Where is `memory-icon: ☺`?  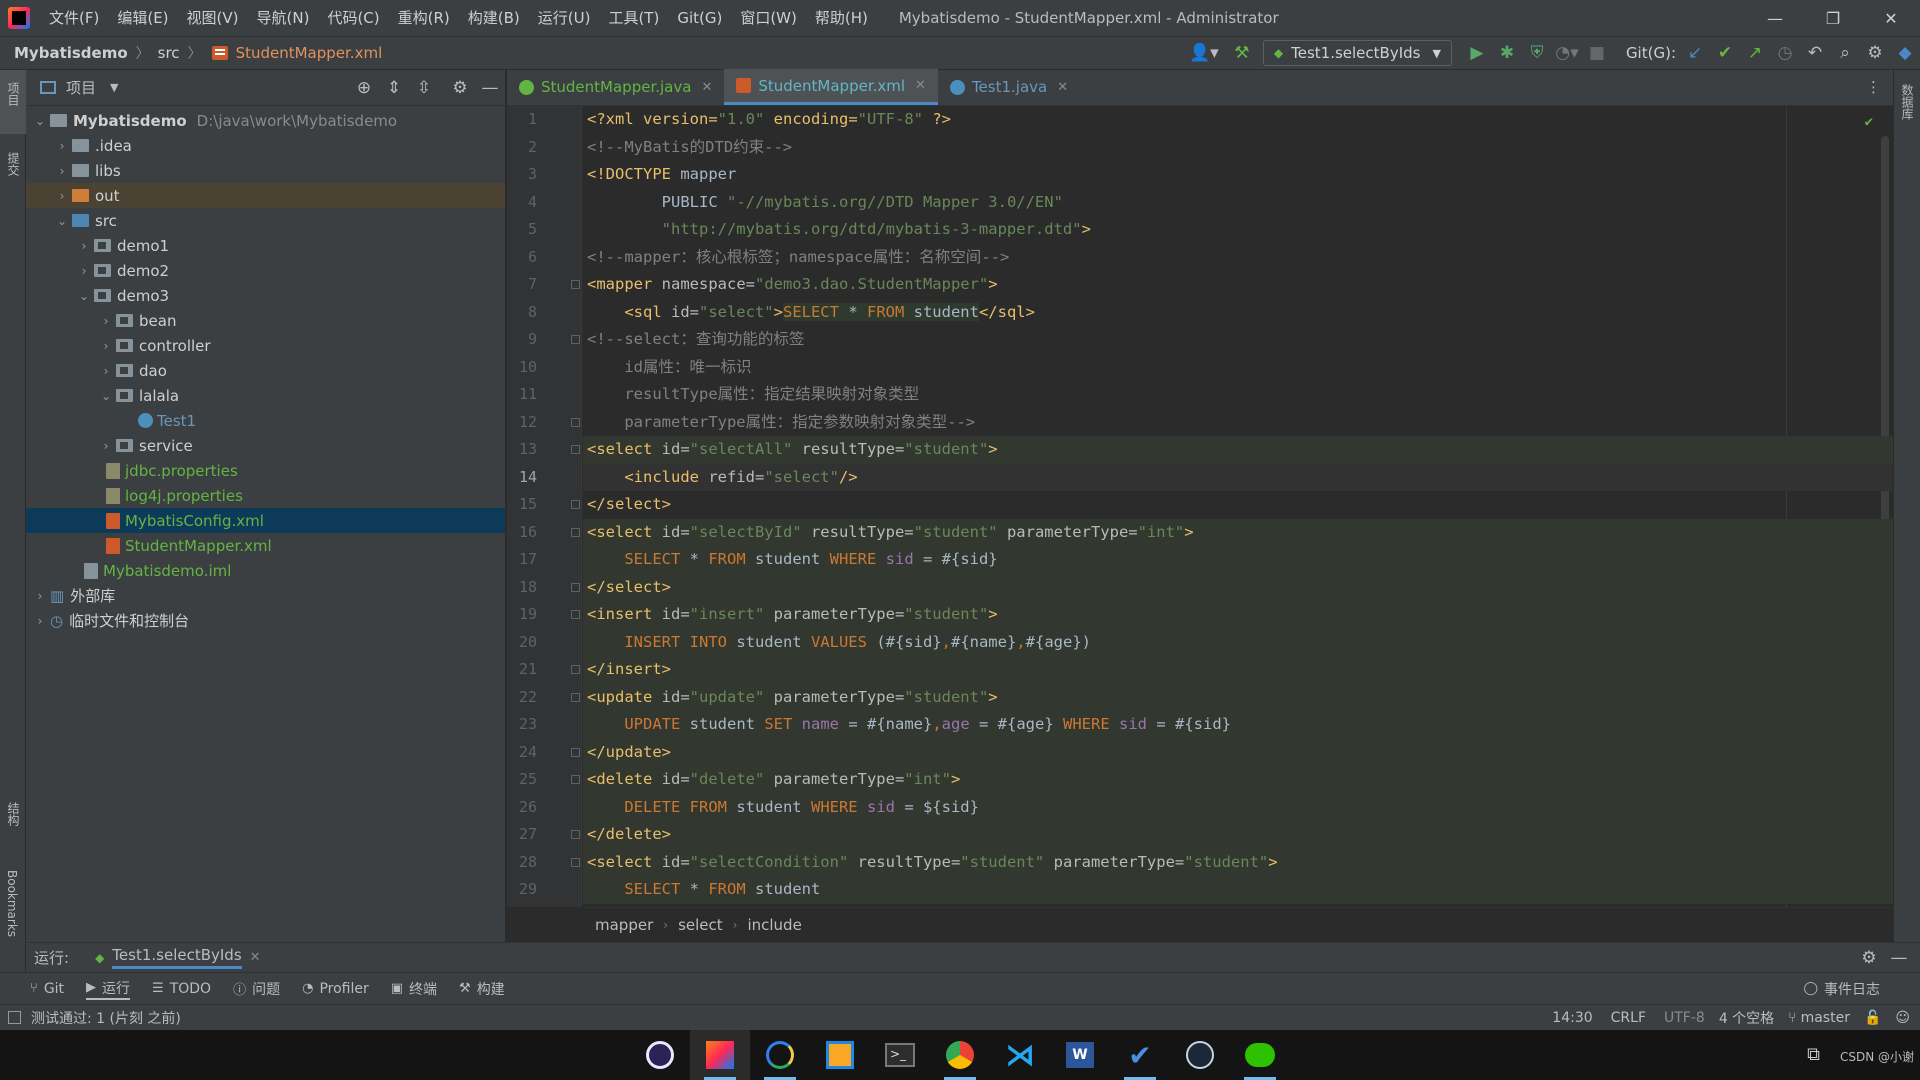
memory-icon: ☺ is located at coordinates (1902, 1018).